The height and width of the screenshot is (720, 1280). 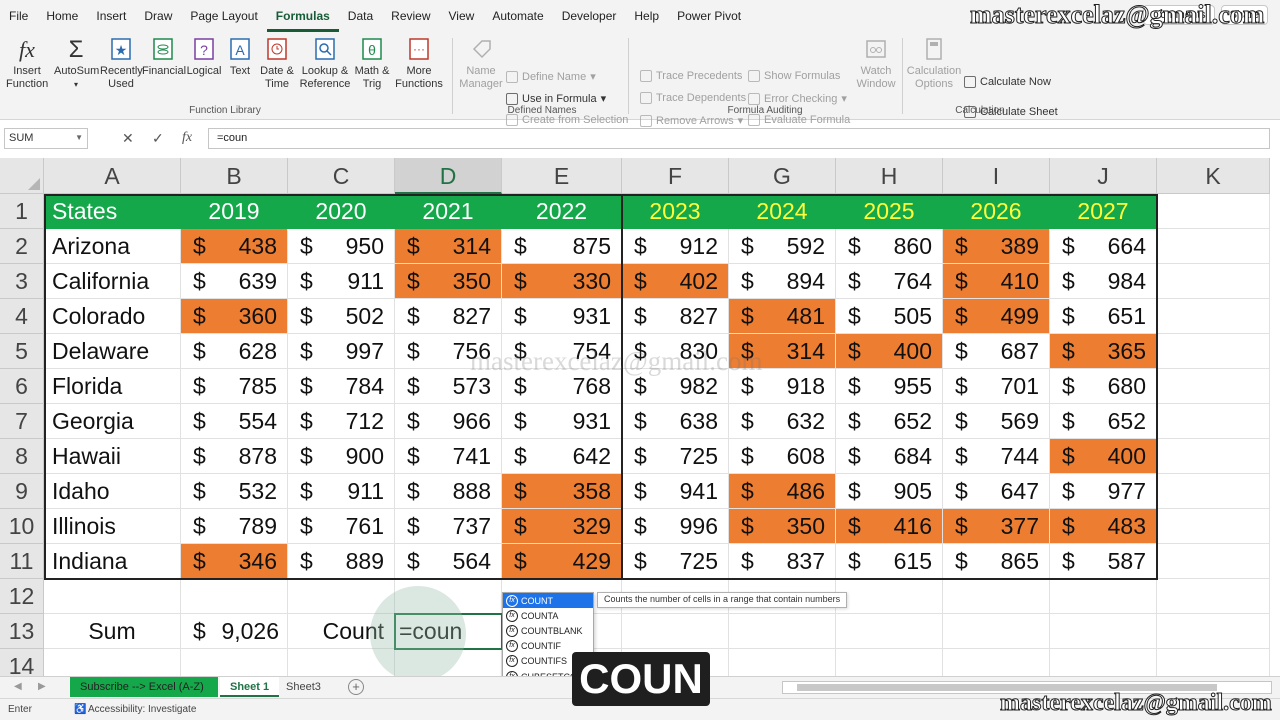 I want to click on value-cell: $481, so click(x=782, y=316).